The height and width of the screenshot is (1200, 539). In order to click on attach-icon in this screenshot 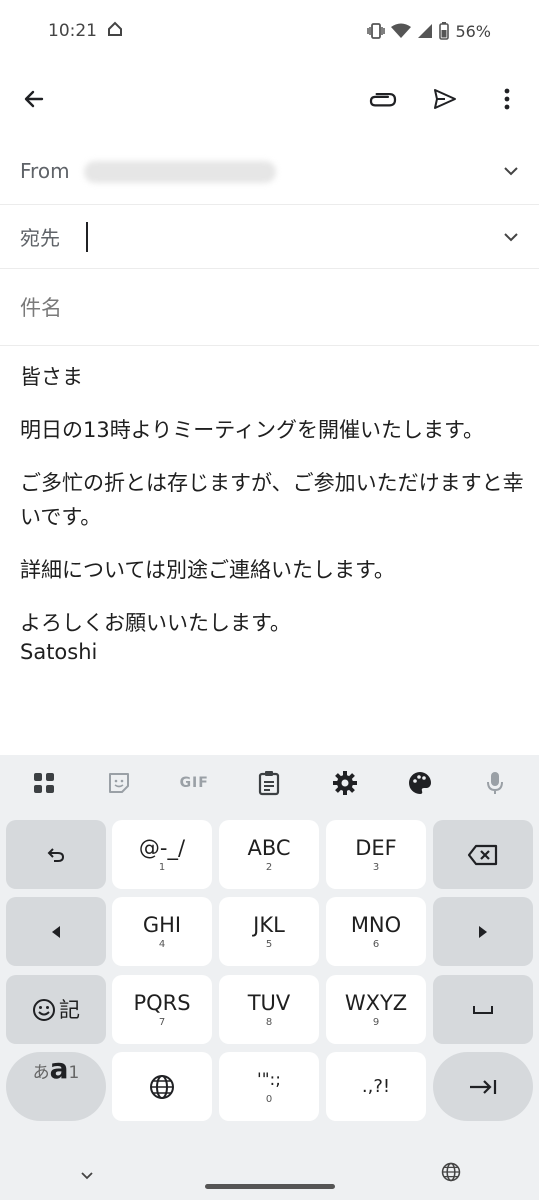, I will do `click(383, 99)`.